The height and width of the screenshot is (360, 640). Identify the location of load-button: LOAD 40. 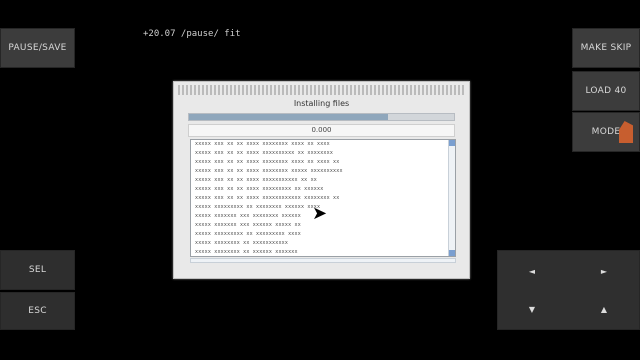
(606, 91).